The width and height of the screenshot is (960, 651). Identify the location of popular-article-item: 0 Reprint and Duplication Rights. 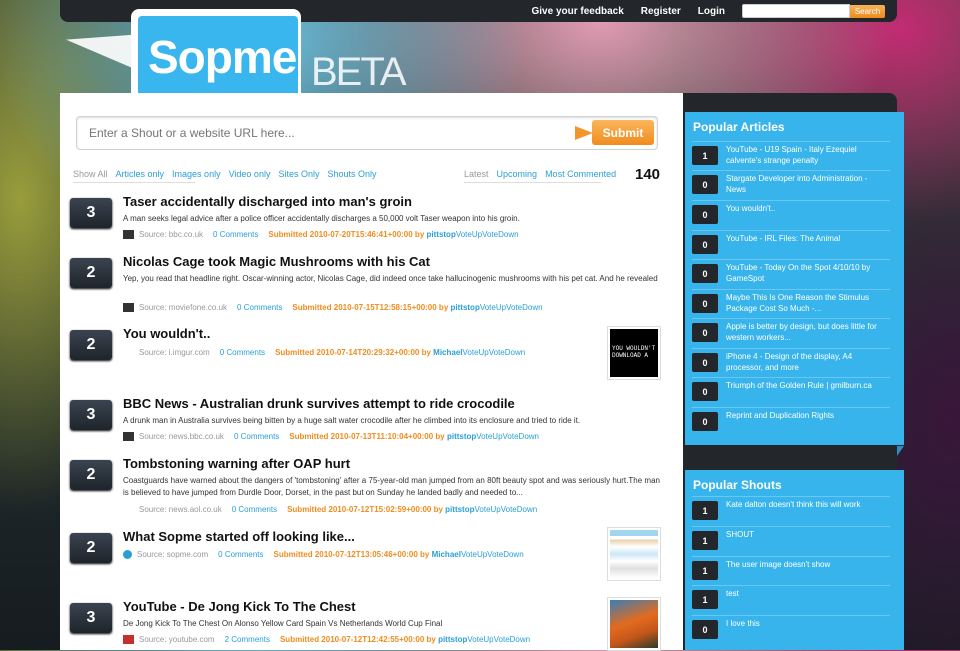
(791, 422).